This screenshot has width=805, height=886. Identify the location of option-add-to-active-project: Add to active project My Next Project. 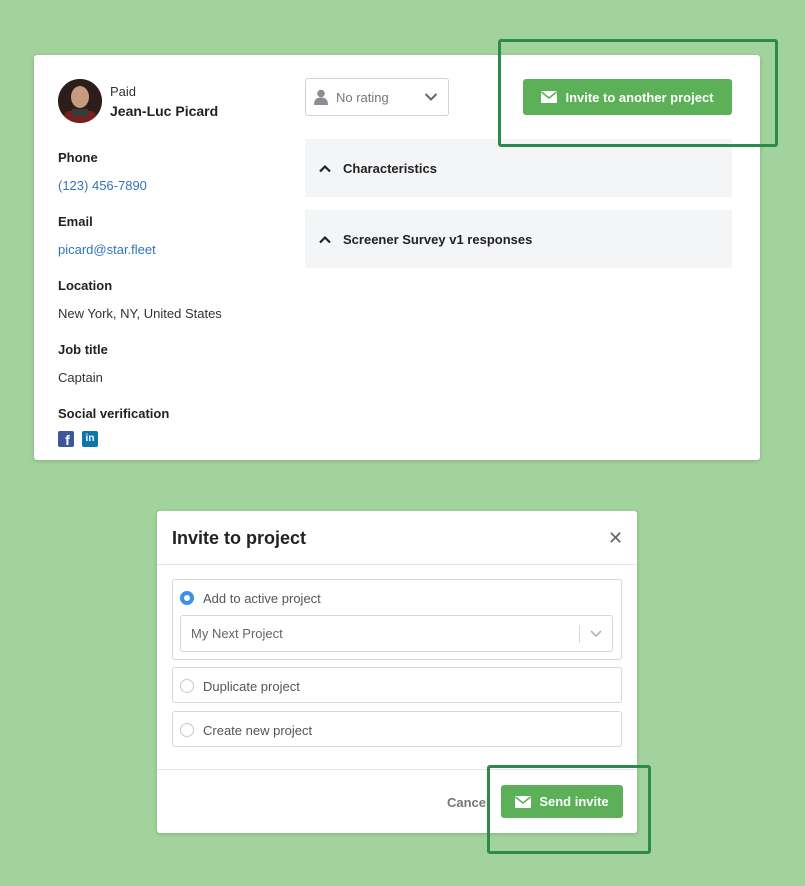
(397, 619).